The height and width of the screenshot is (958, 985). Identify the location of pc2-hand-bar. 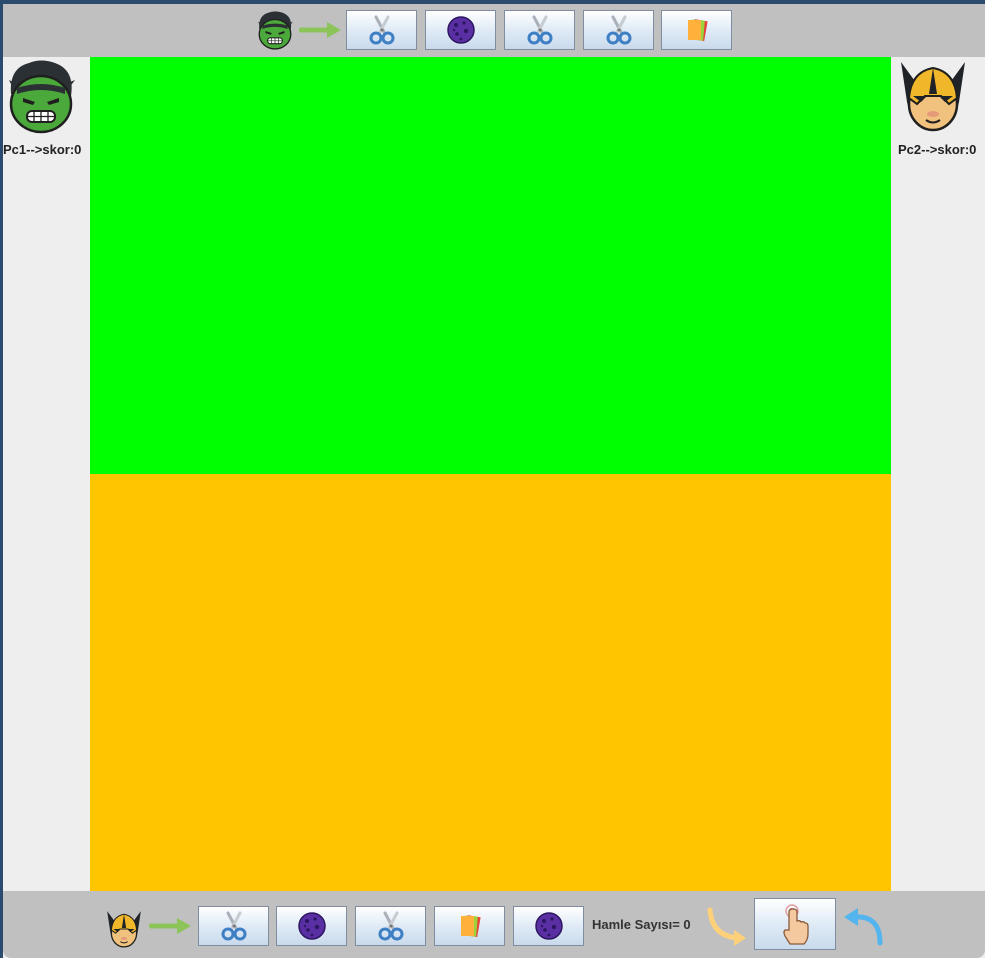
(494, 924).